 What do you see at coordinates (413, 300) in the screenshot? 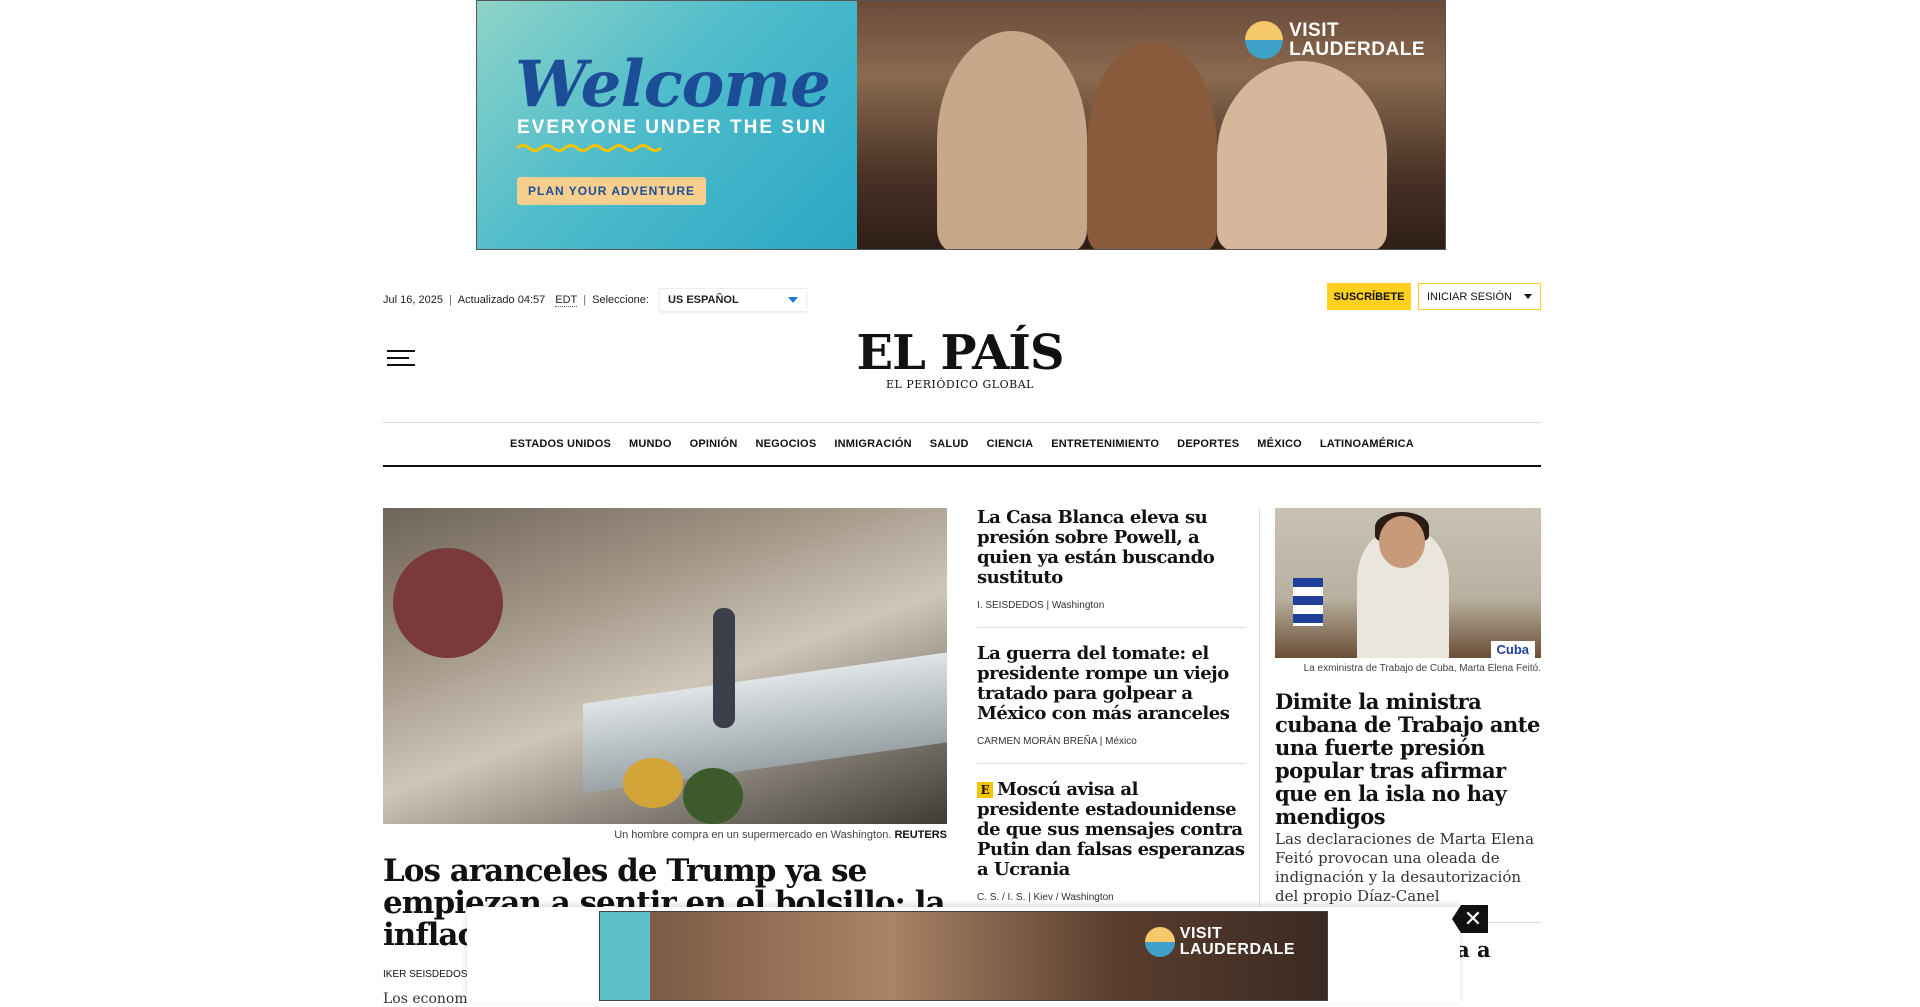
I see `current-date: Jul 16, 2025` at bounding box center [413, 300].